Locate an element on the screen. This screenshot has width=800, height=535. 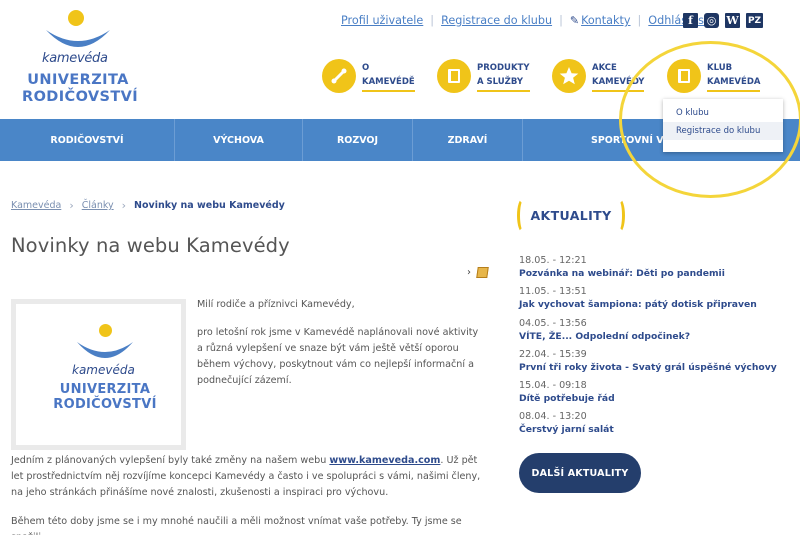
profile-link: Profil uživatele is located at coordinates (382, 20).